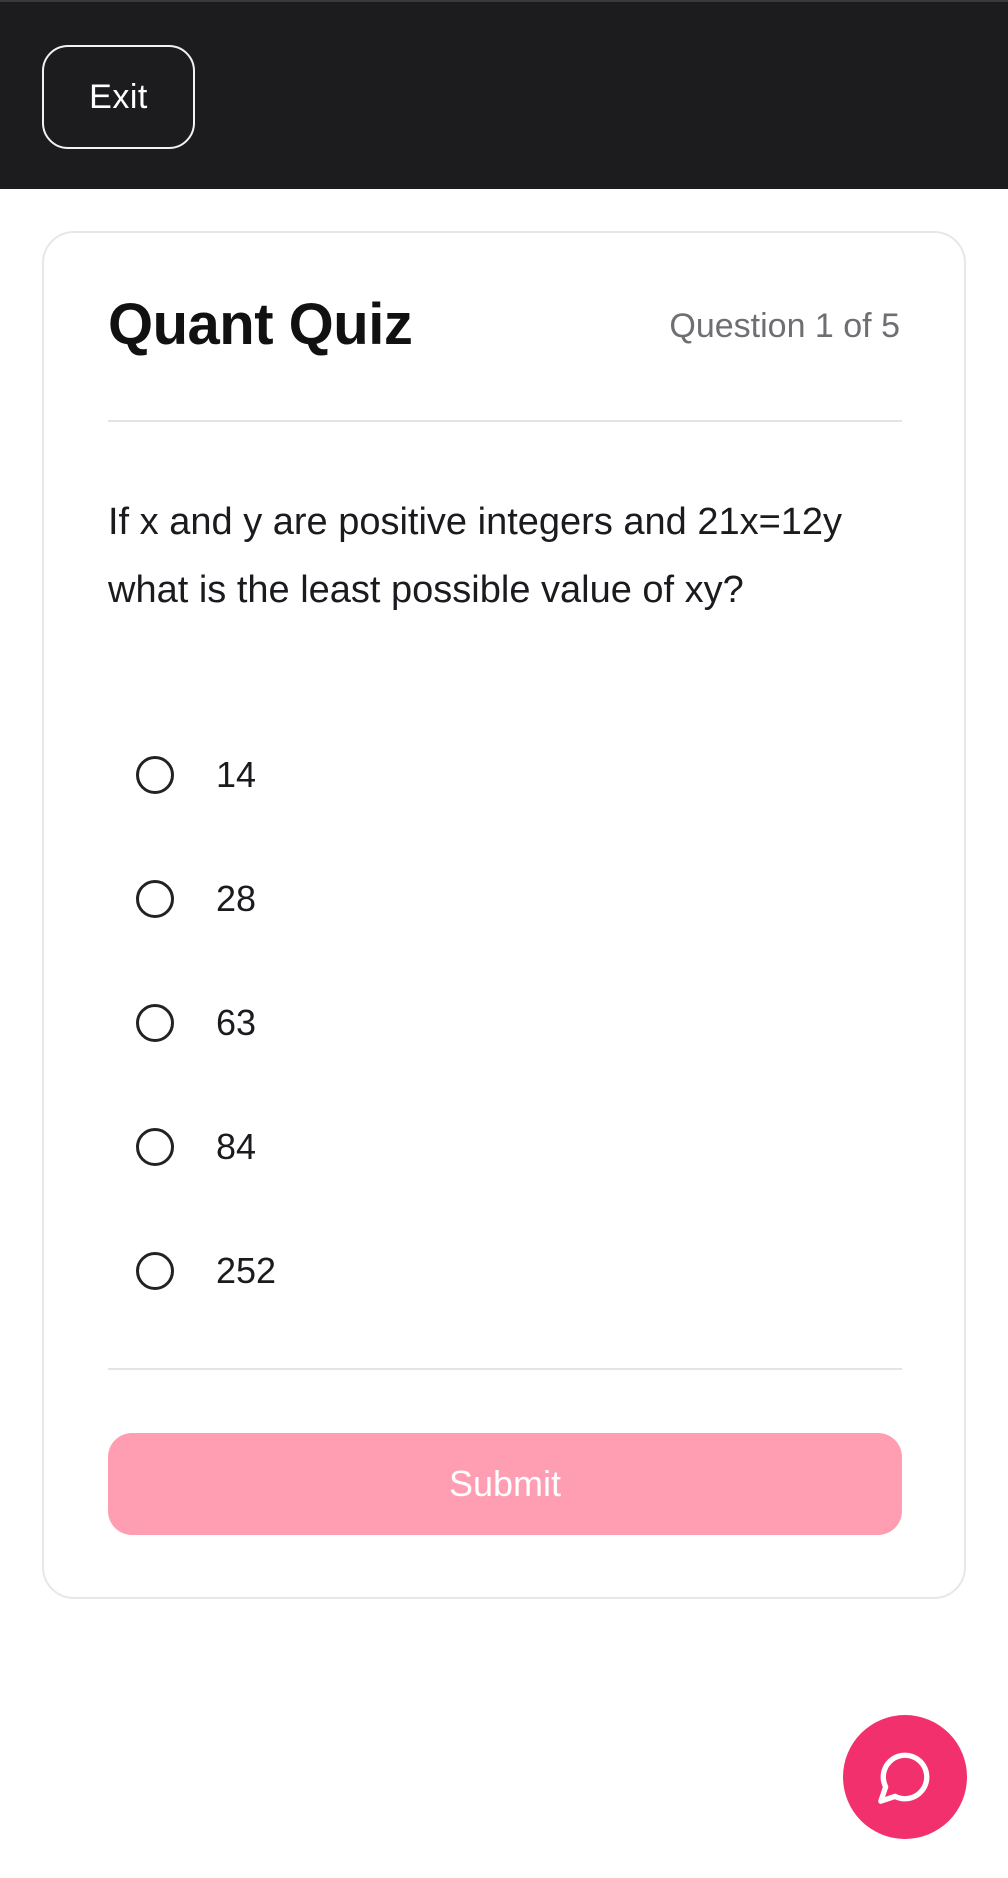 The image size is (1008, 1878). I want to click on answer-option: 28, so click(486, 899).